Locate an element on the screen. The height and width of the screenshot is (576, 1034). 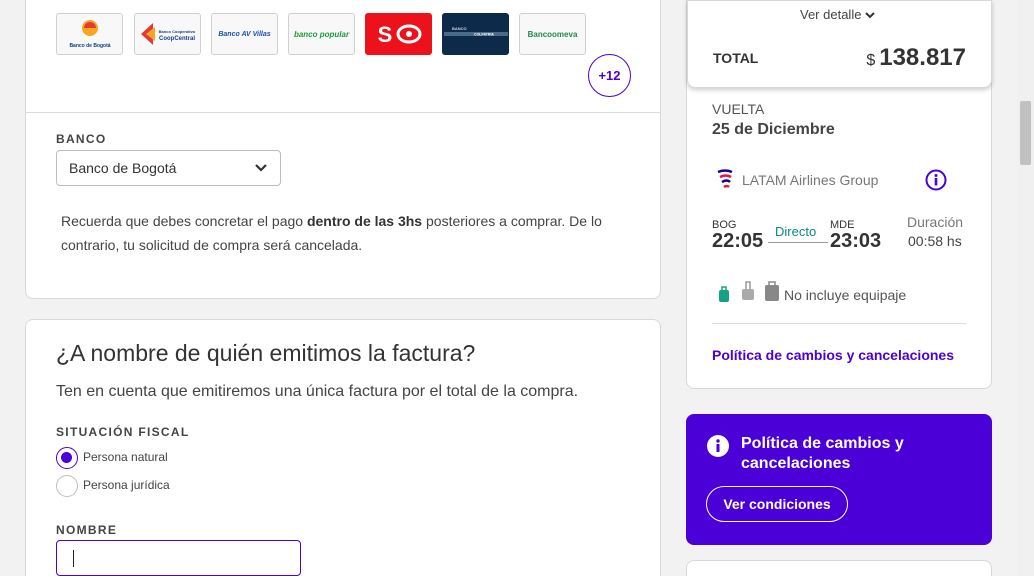
radio-persona-natural is located at coordinates (67, 458).